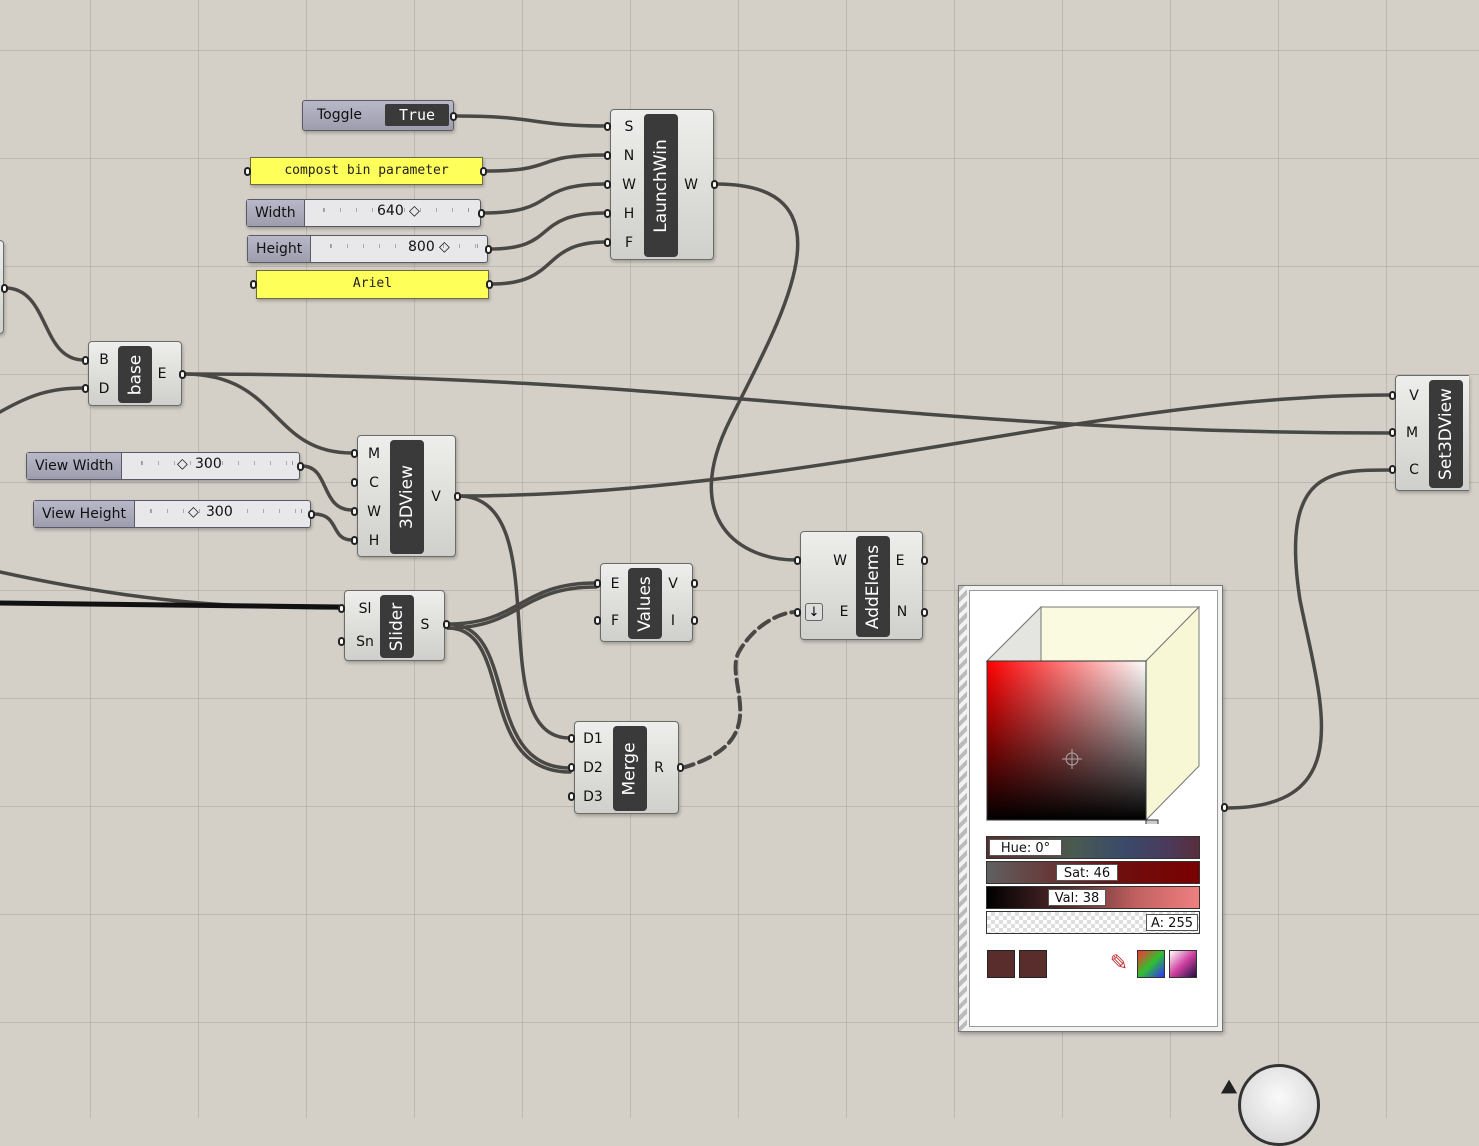 The image size is (1479, 1146). Describe the element at coordinates (1094, 715) in the screenshot. I see `color-cube-view` at that location.